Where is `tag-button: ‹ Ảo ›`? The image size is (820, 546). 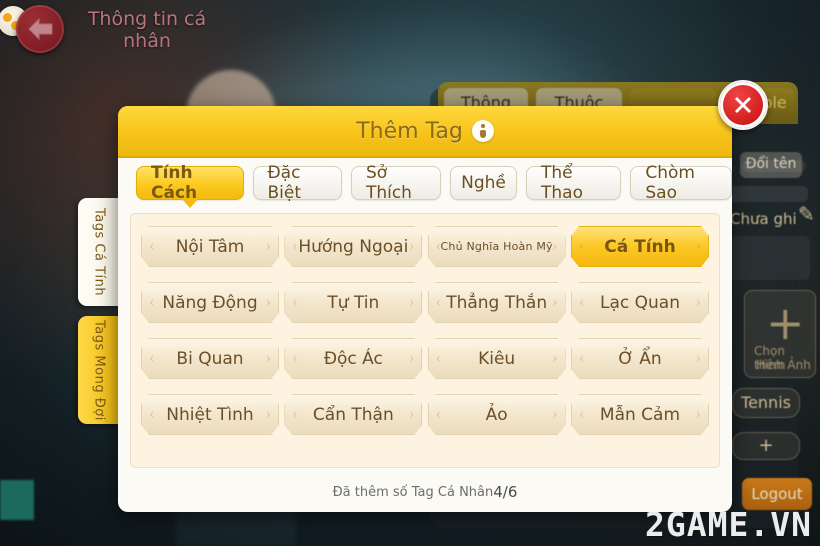 tag-button: ‹ Ảo › is located at coordinates (497, 414).